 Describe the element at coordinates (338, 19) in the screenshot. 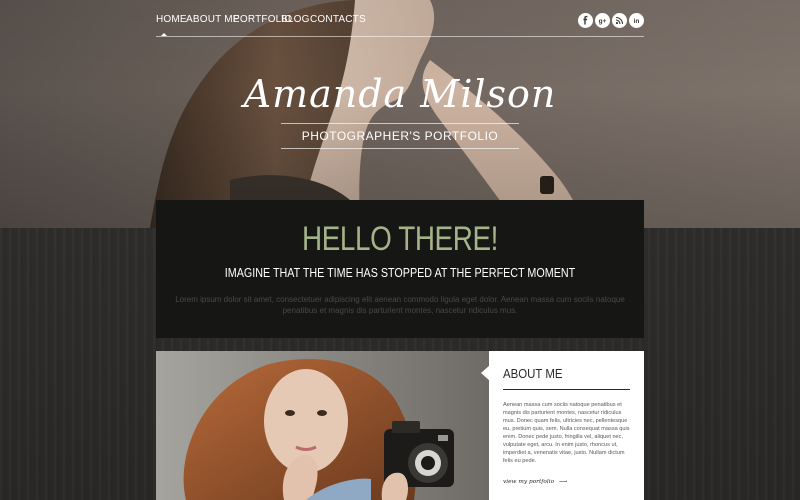

I see `nav-item-contacts: CONTACTS` at that location.